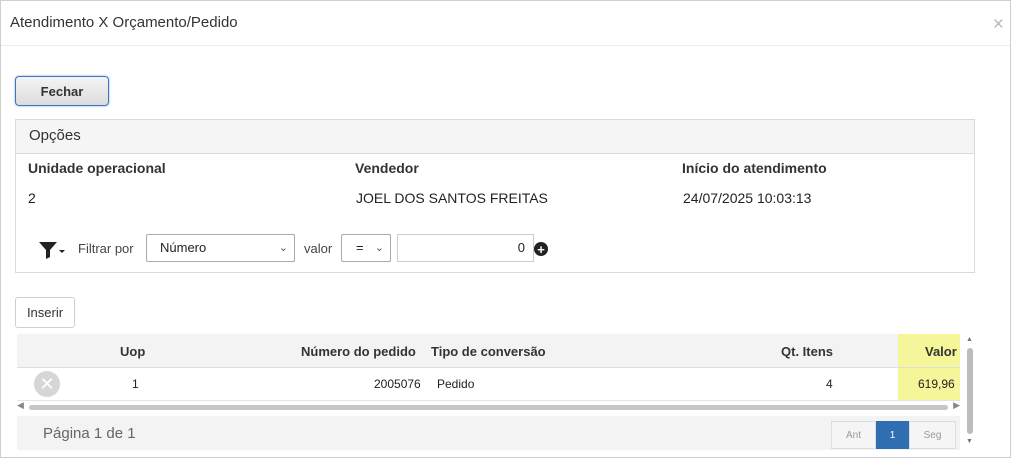  I want to click on prev-page-button: Ant, so click(853, 435).